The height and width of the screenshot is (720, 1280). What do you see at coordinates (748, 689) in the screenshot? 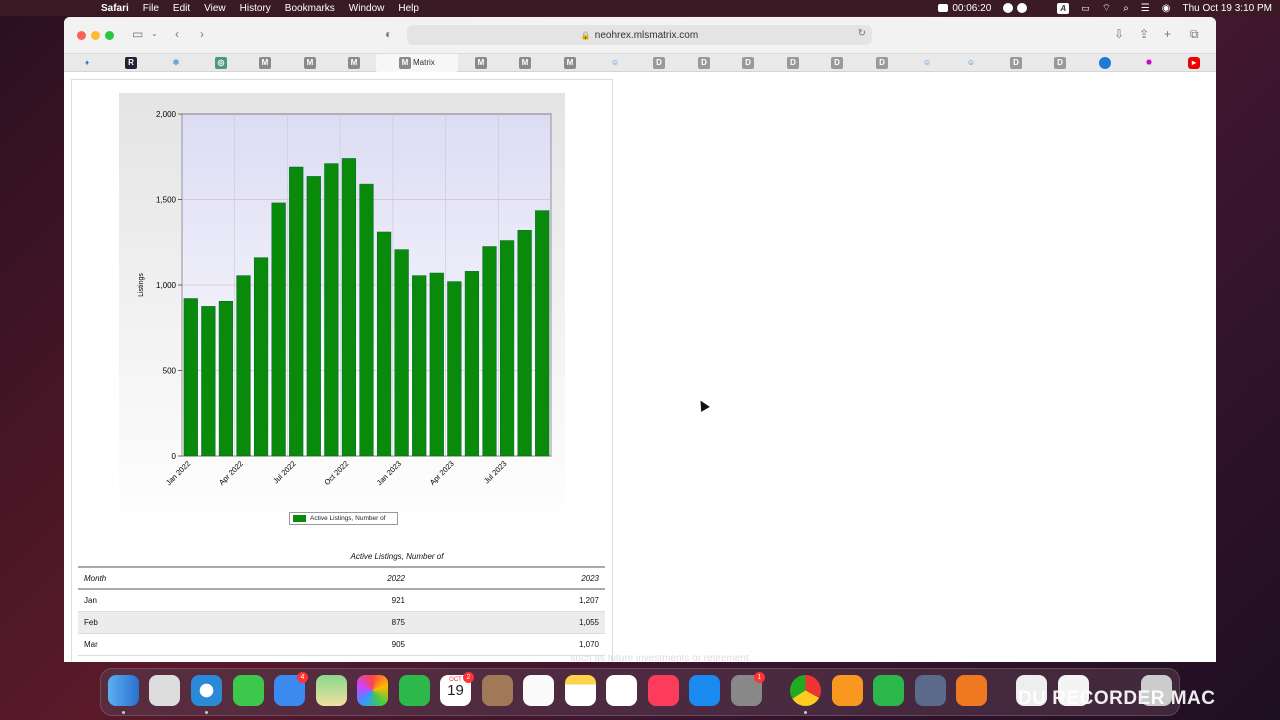
I see `system-settings-icon: 1` at bounding box center [748, 689].